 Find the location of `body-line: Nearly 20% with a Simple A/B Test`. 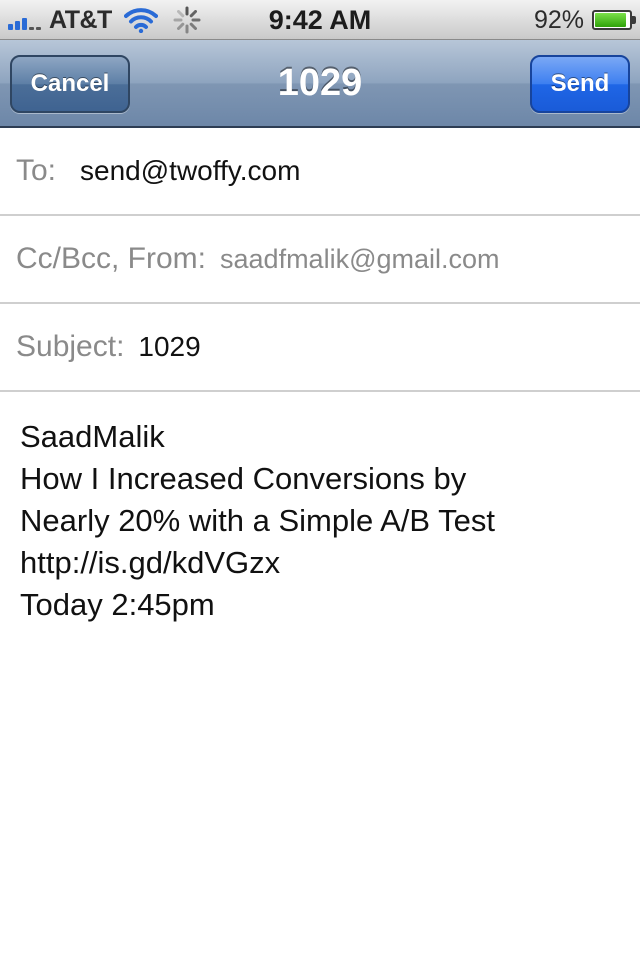

body-line: Nearly 20% with a Simple A/B Test is located at coordinates (257, 520).